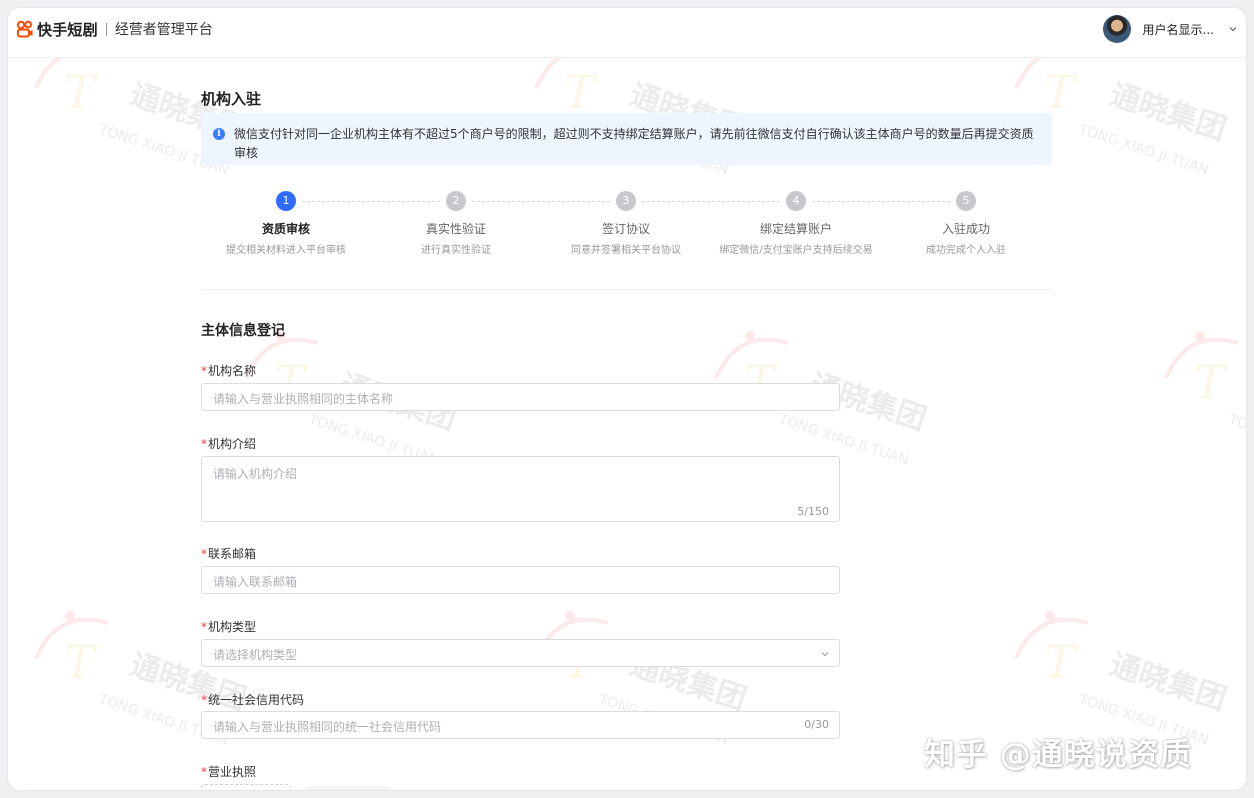 This screenshot has height=798, width=1254. I want to click on org-intro-label-text: 机构介绍, so click(232, 444).